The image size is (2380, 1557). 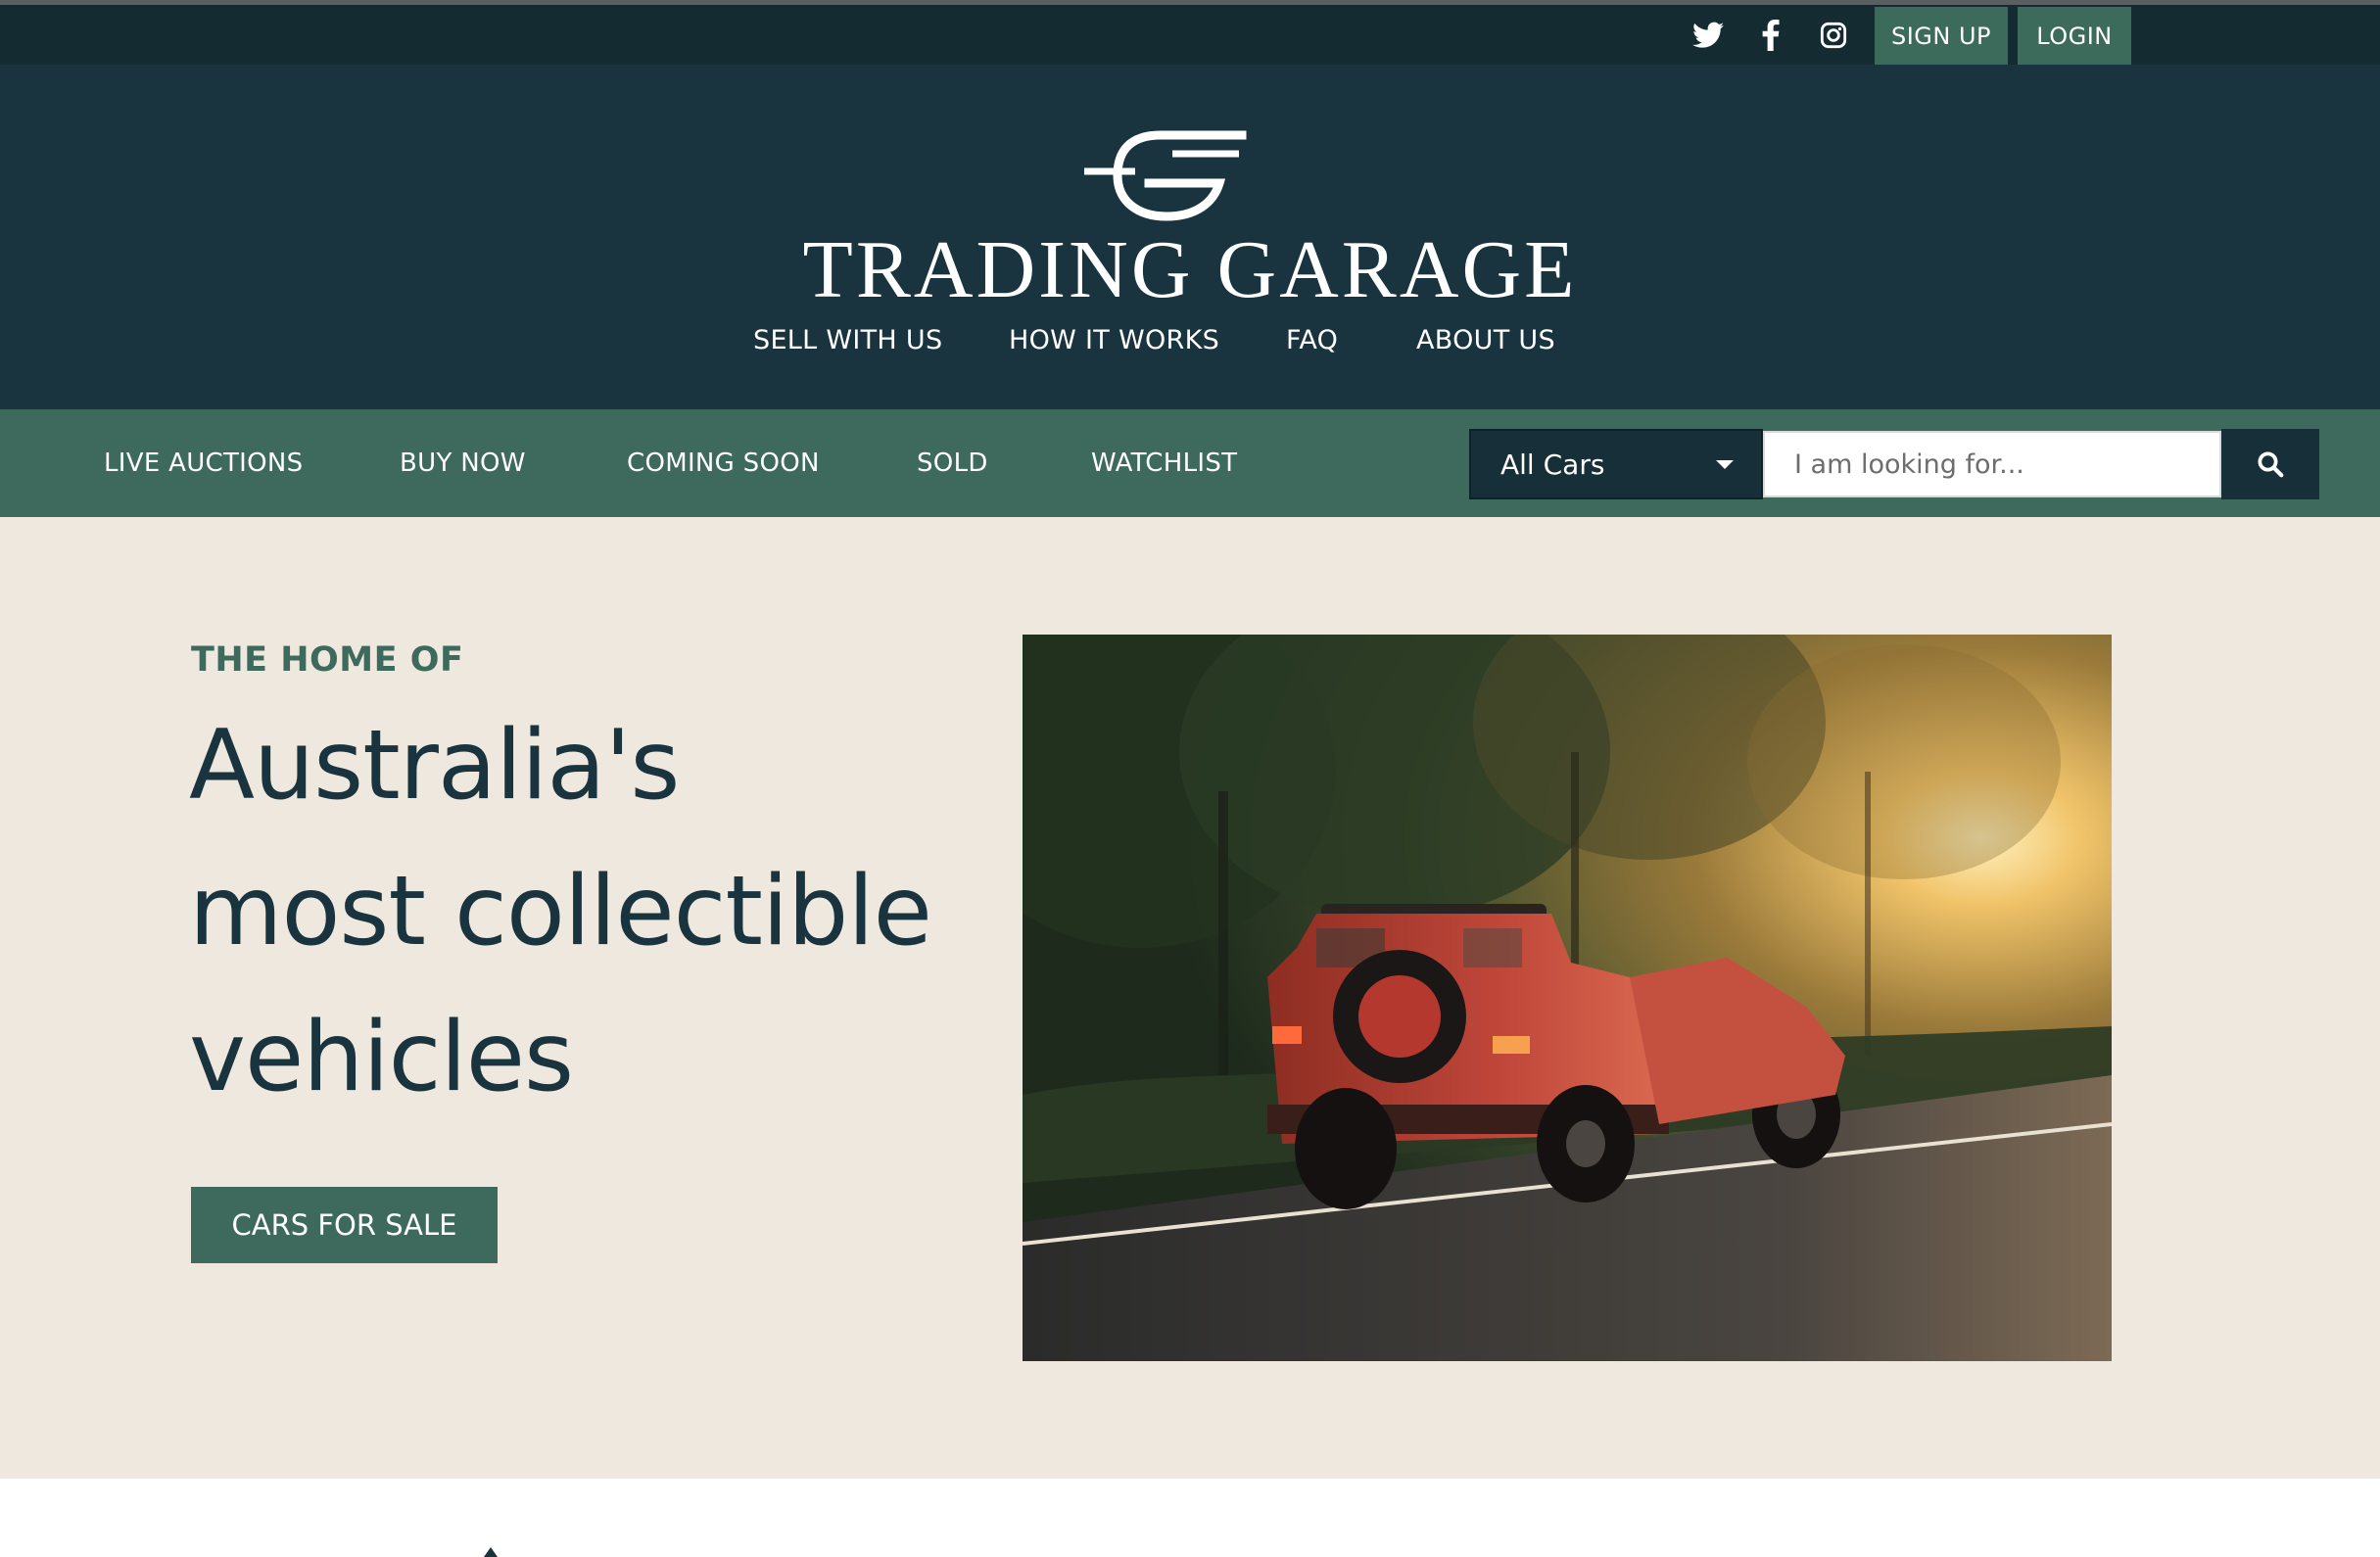 What do you see at coordinates (847, 340) in the screenshot?
I see `nav-sell-with-us: SELL WITH US` at bounding box center [847, 340].